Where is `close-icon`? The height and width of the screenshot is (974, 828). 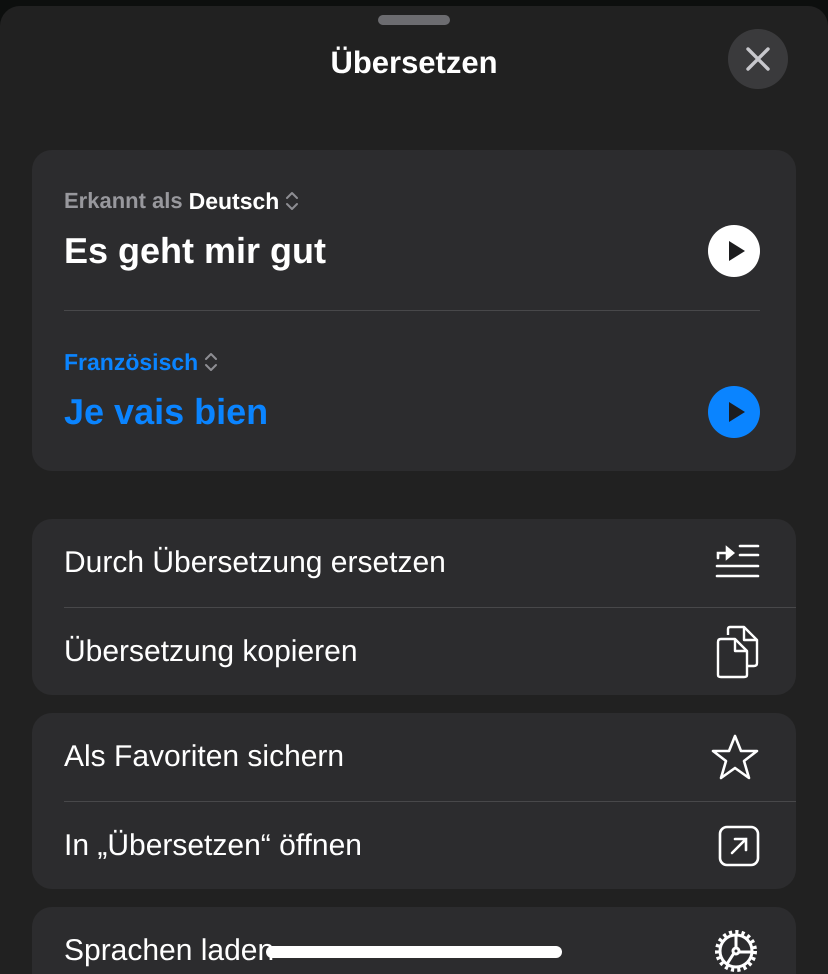
close-icon is located at coordinates (758, 59).